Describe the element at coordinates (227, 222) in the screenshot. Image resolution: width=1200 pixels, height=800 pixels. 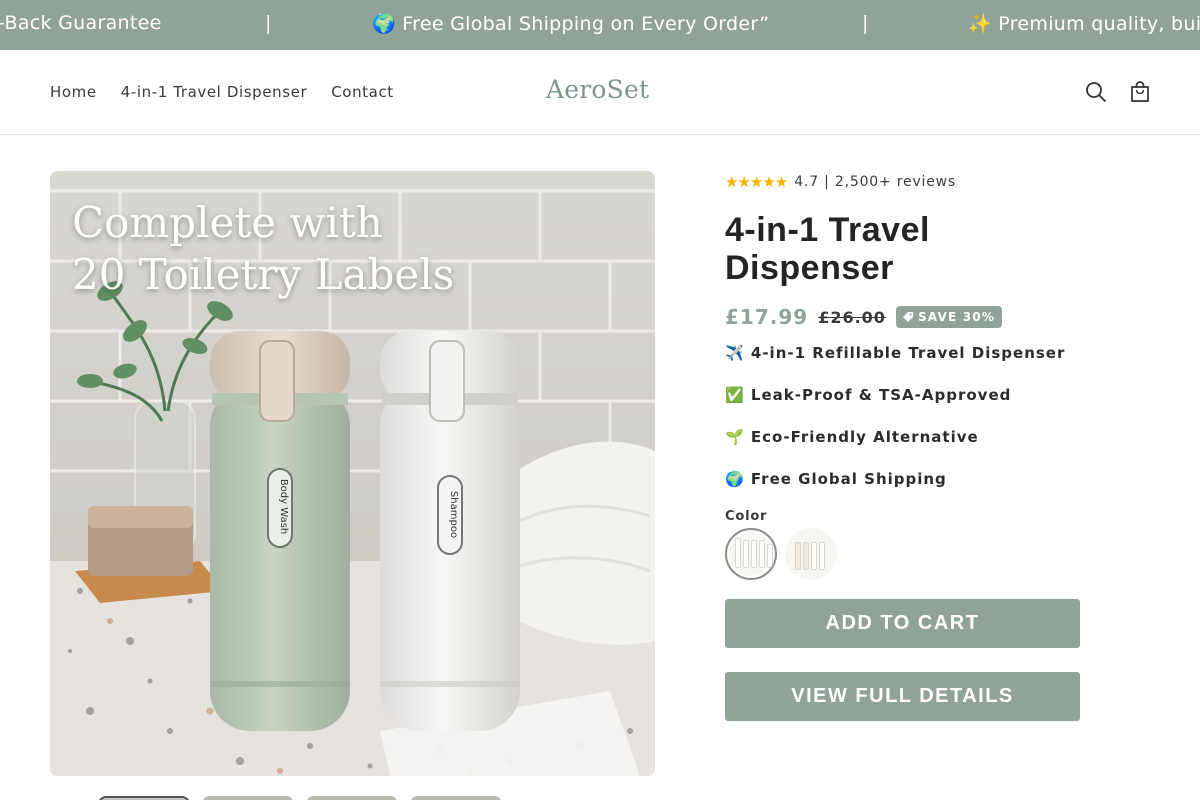
I see `image-caption-line: Complete with` at that location.